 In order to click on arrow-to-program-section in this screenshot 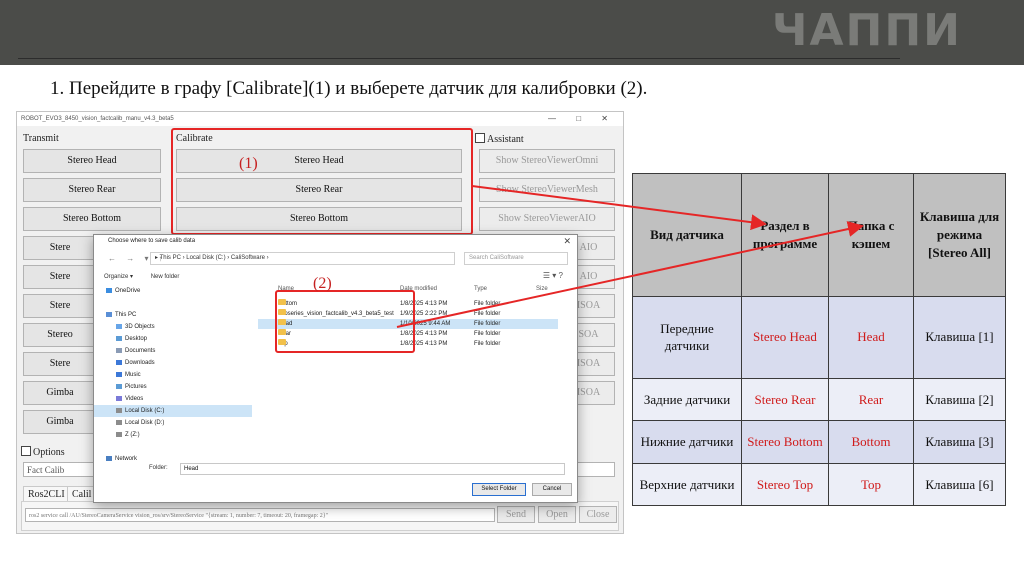, I will do `click(619, 208)`.